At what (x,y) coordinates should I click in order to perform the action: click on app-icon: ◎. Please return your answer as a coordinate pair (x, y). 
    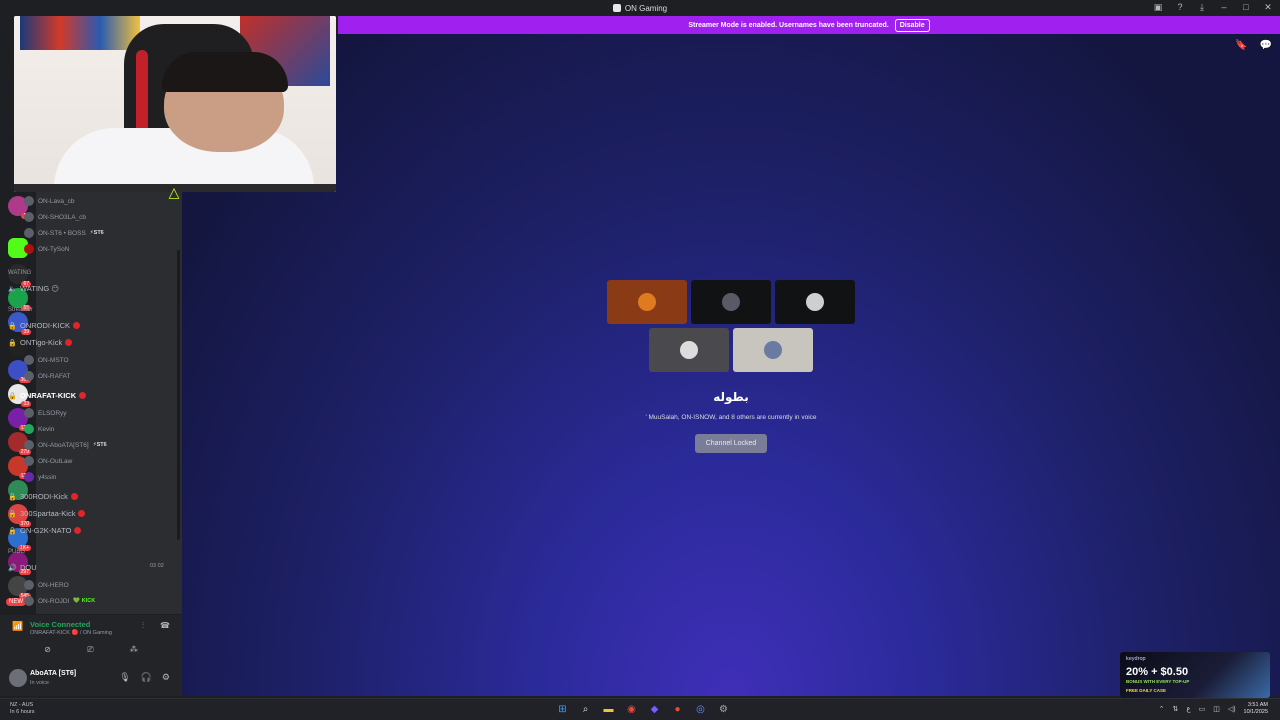
    Looking at the image, I should click on (700, 709).